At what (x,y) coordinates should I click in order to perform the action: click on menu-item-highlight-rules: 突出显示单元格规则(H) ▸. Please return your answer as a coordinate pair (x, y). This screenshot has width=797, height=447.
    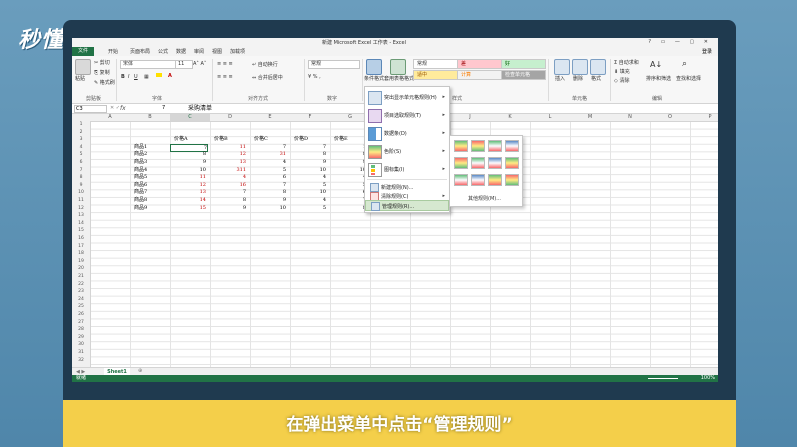
    Looking at the image, I should click on (407, 97).